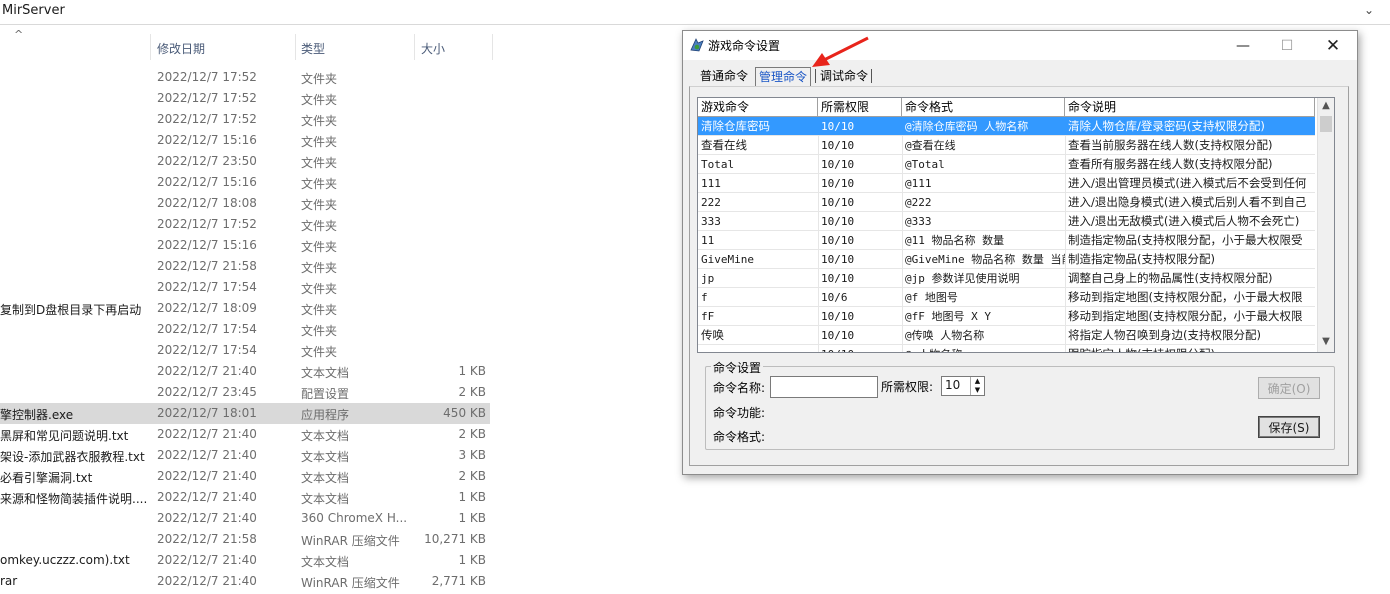 The height and width of the screenshot is (594, 1390). I want to click on minimize-button: —, so click(1243, 45).